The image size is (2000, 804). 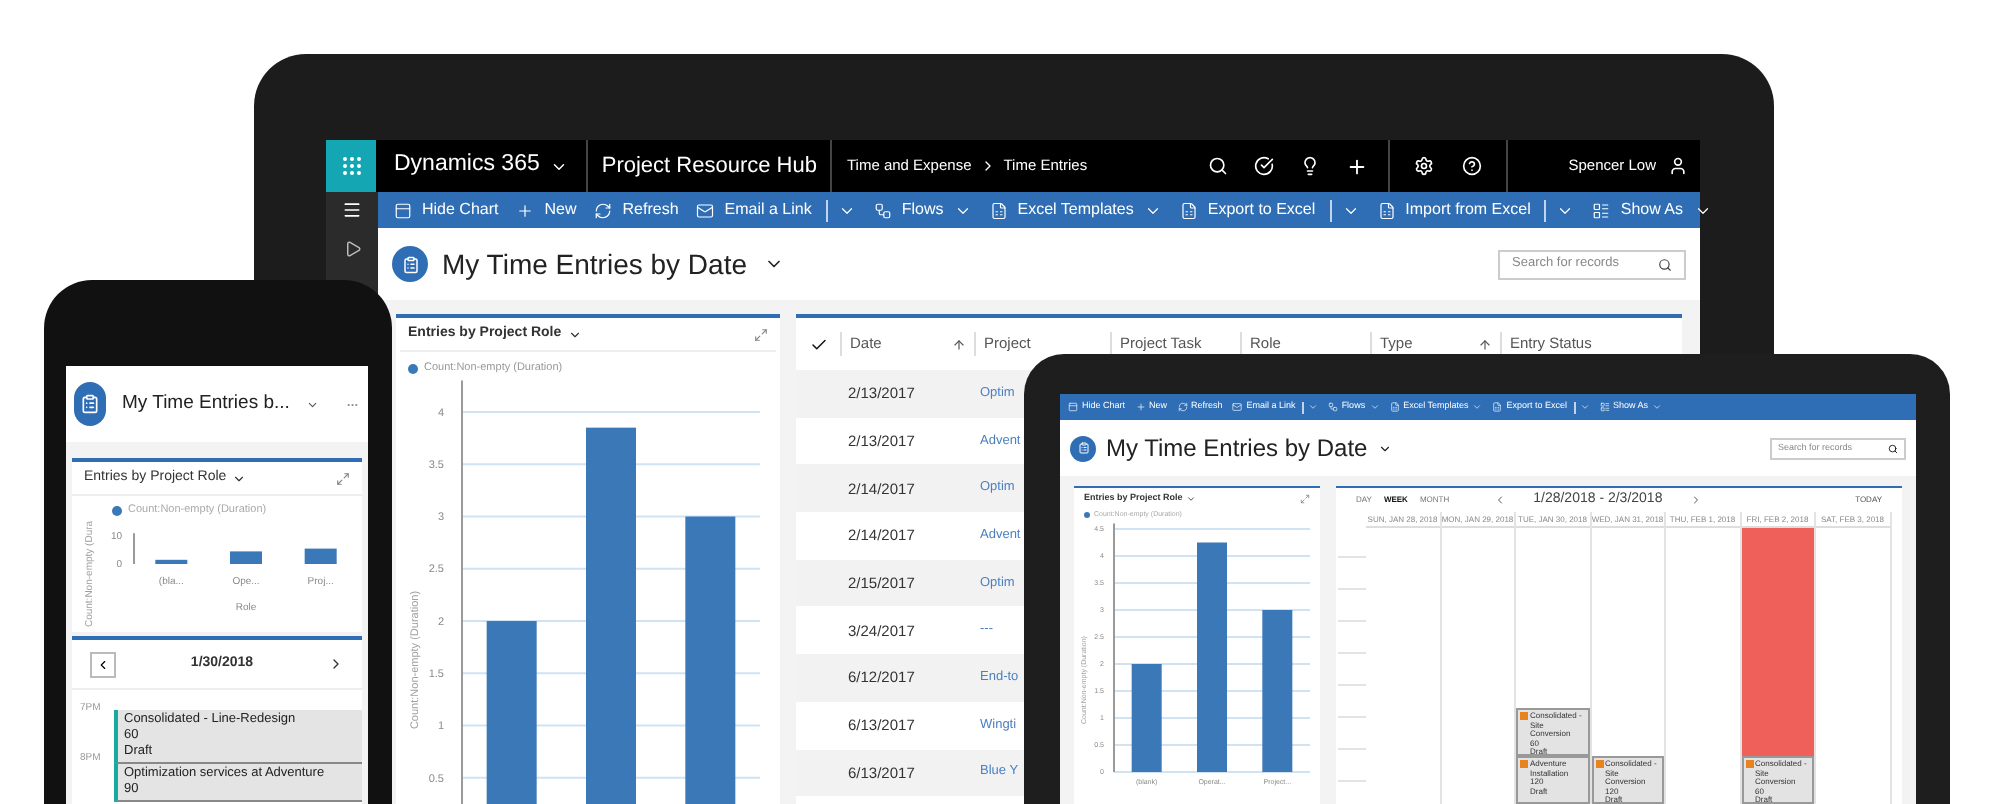 What do you see at coordinates (1269, 210) in the screenshot?
I see `toolbar-button: Export to Excel` at bounding box center [1269, 210].